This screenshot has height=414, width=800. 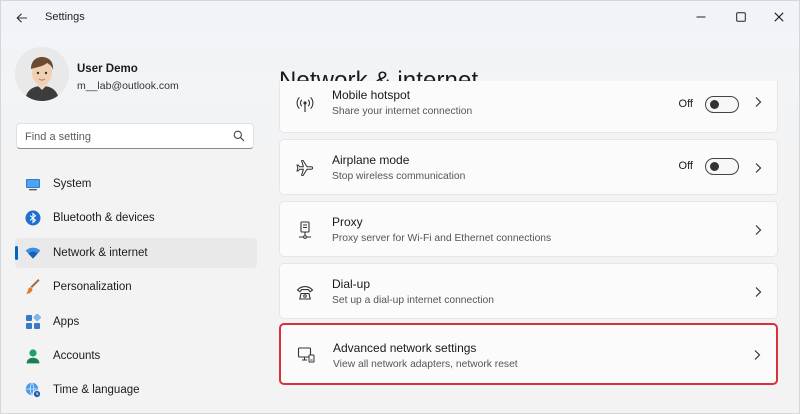 I want to click on search-box, so click(x=135, y=136).